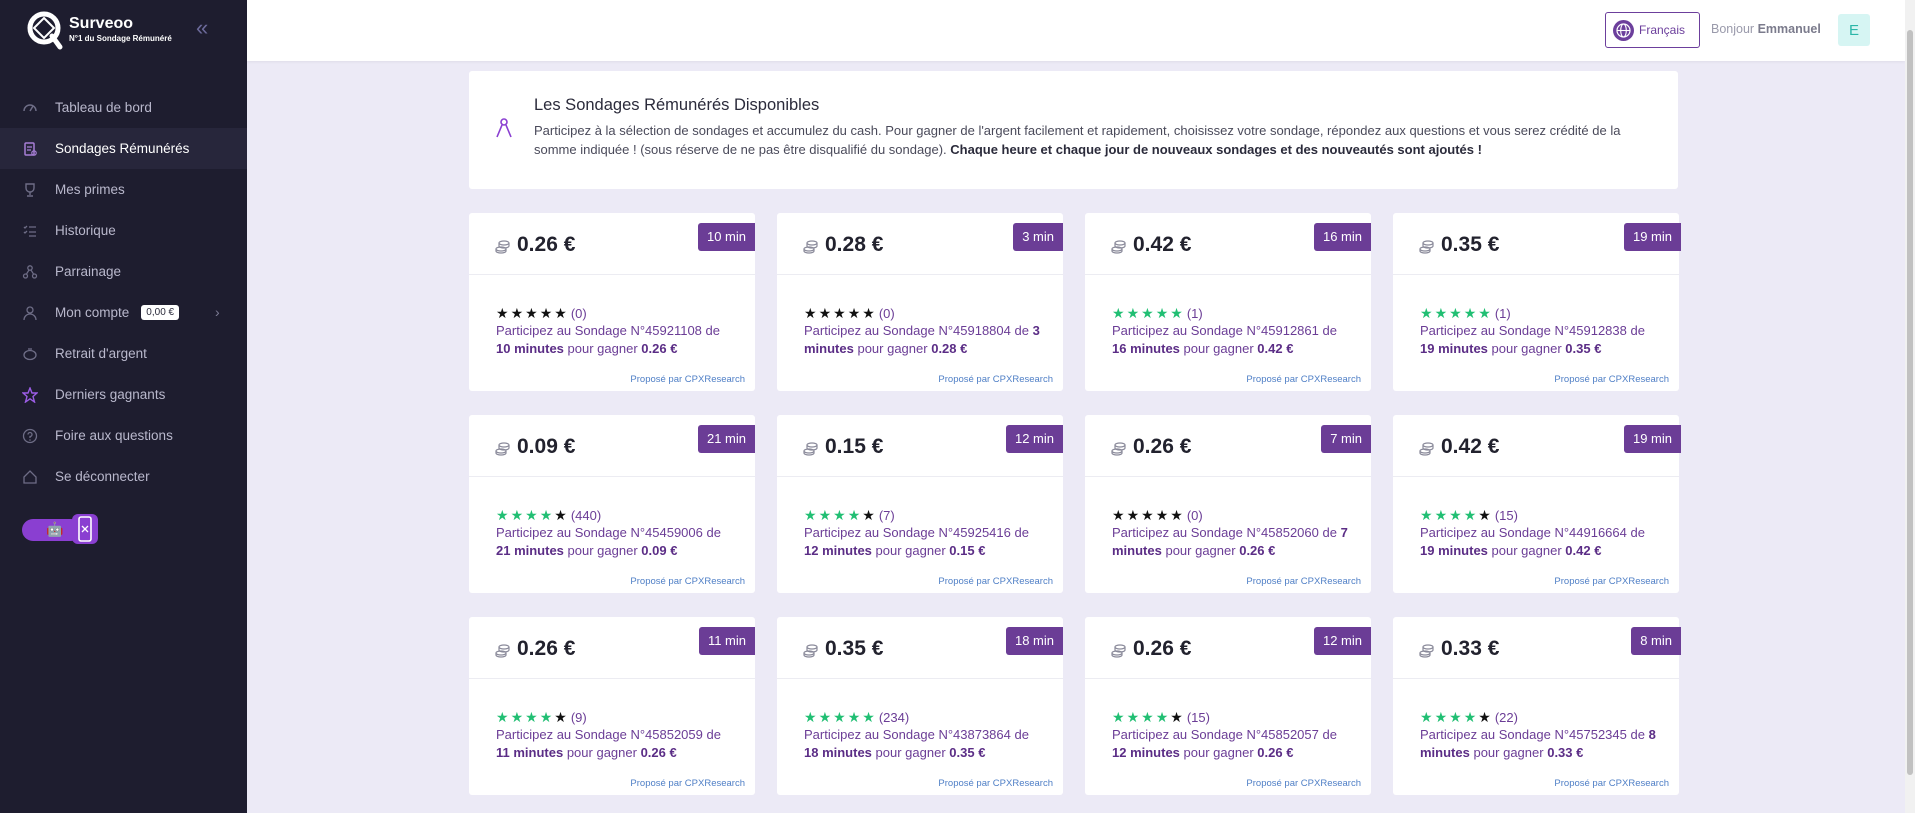 Image resolution: width=1915 pixels, height=813 pixels. What do you see at coordinates (101, 23) in the screenshot?
I see `brand-name: Surveoo` at bounding box center [101, 23].